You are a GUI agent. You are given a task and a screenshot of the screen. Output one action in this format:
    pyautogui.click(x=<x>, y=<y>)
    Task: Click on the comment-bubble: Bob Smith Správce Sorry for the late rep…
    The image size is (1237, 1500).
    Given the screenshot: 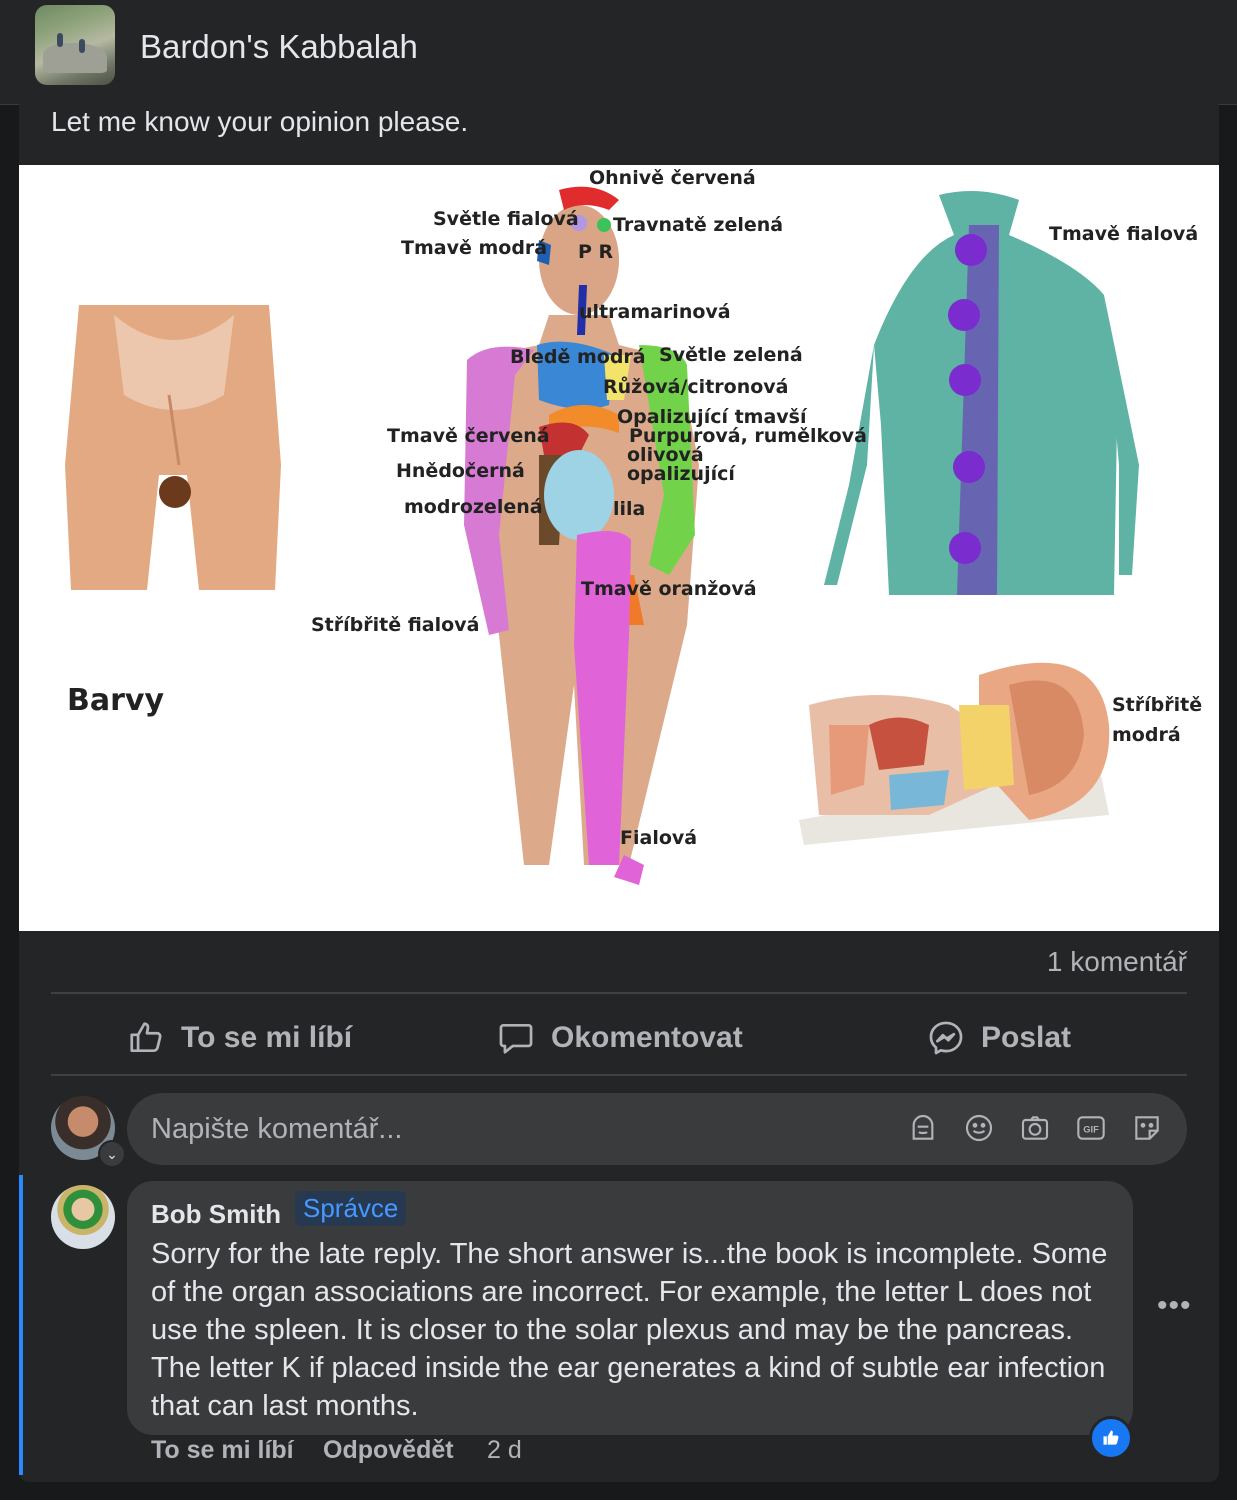 What is the action you would take?
    pyautogui.click(x=630, y=1308)
    